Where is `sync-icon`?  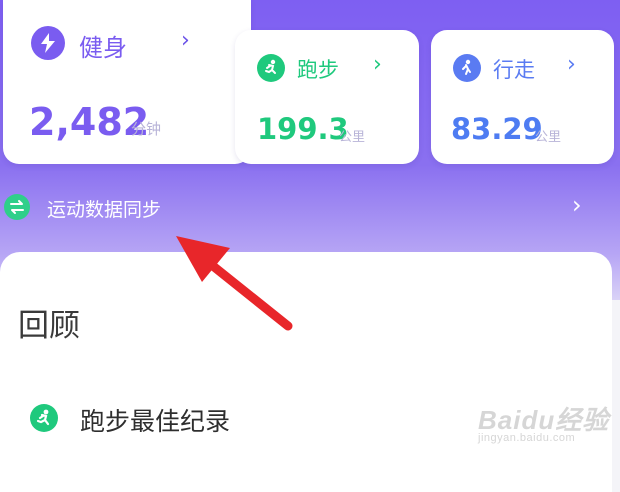
sync-icon is located at coordinates (17, 207).